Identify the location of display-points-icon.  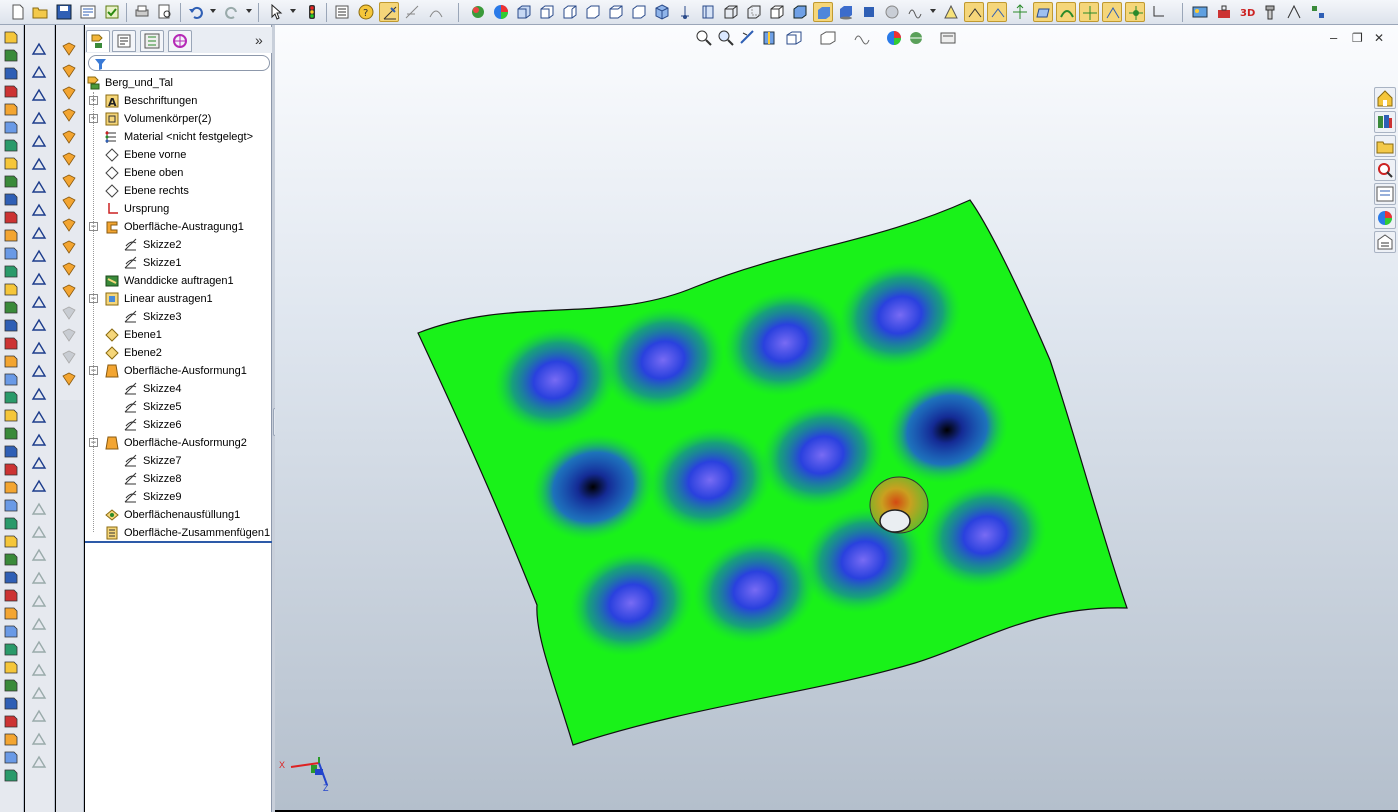
(1135, 12).